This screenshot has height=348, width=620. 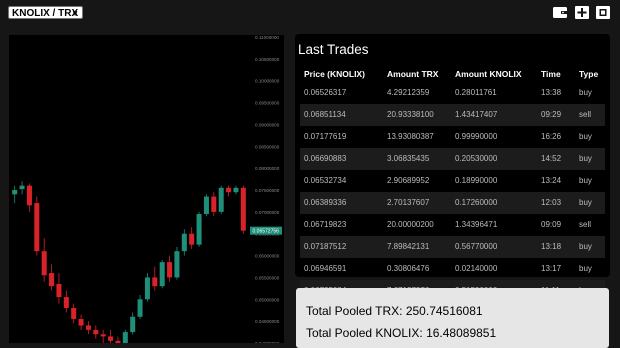 What do you see at coordinates (413, 74) in the screenshot?
I see `header-amount-trx: Amount TRX` at bounding box center [413, 74].